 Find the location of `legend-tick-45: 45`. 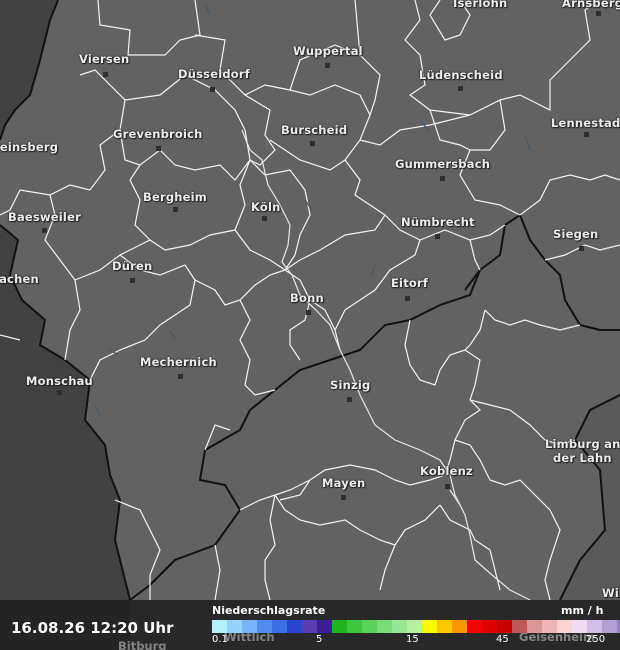

legend-tick-45: 45 is located at coordinates (502, 639).